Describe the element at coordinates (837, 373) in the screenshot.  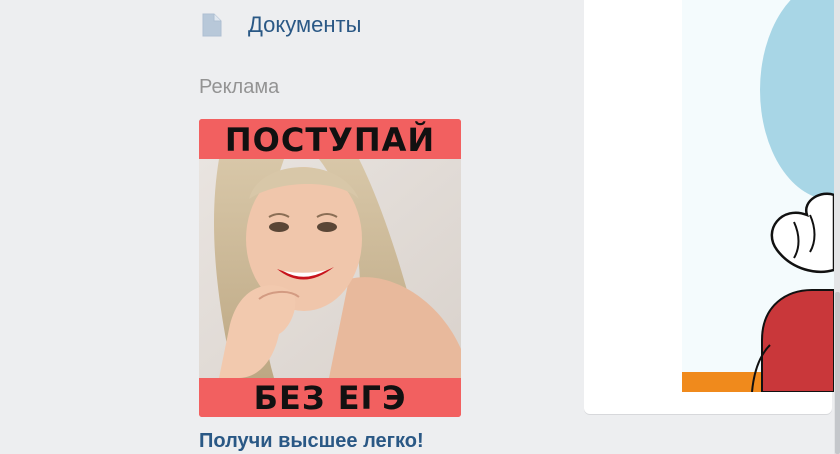
I see `scrollbar-thumb` at that location.